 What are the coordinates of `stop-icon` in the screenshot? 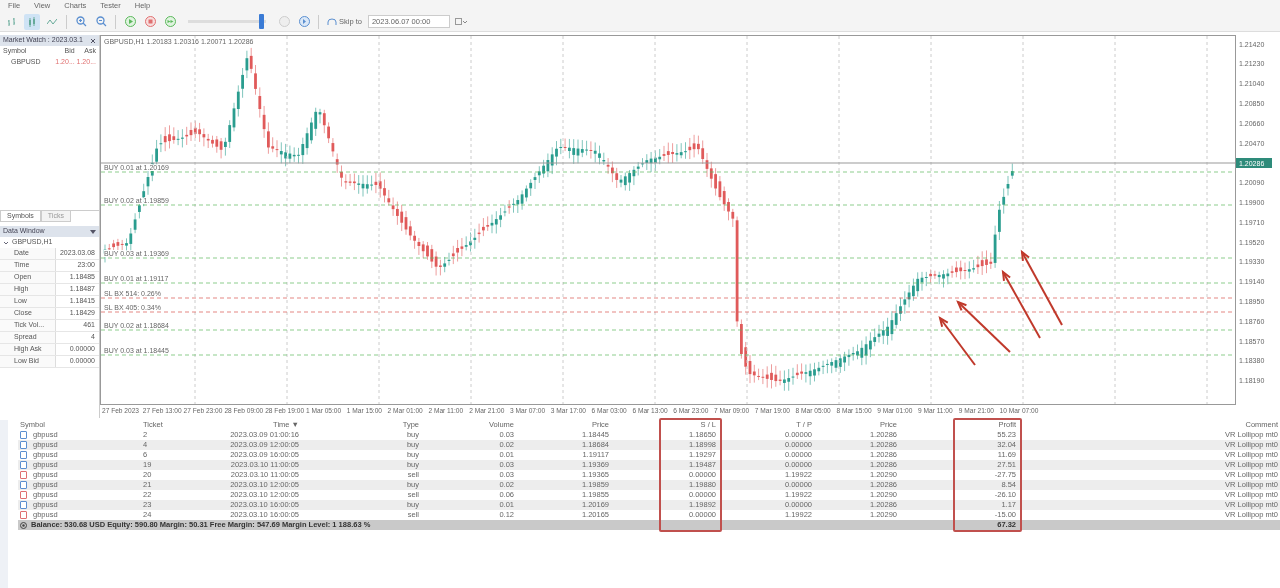 It's located at (150, 21).